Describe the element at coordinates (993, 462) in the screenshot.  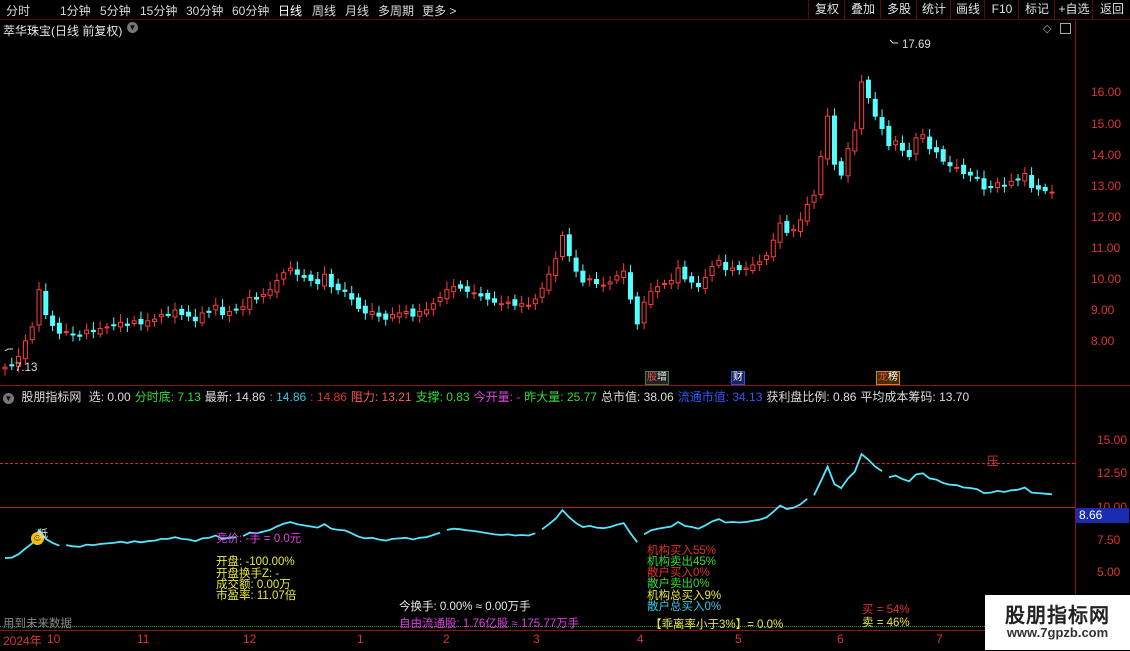
I see `pressure-marker: 压` at that location.